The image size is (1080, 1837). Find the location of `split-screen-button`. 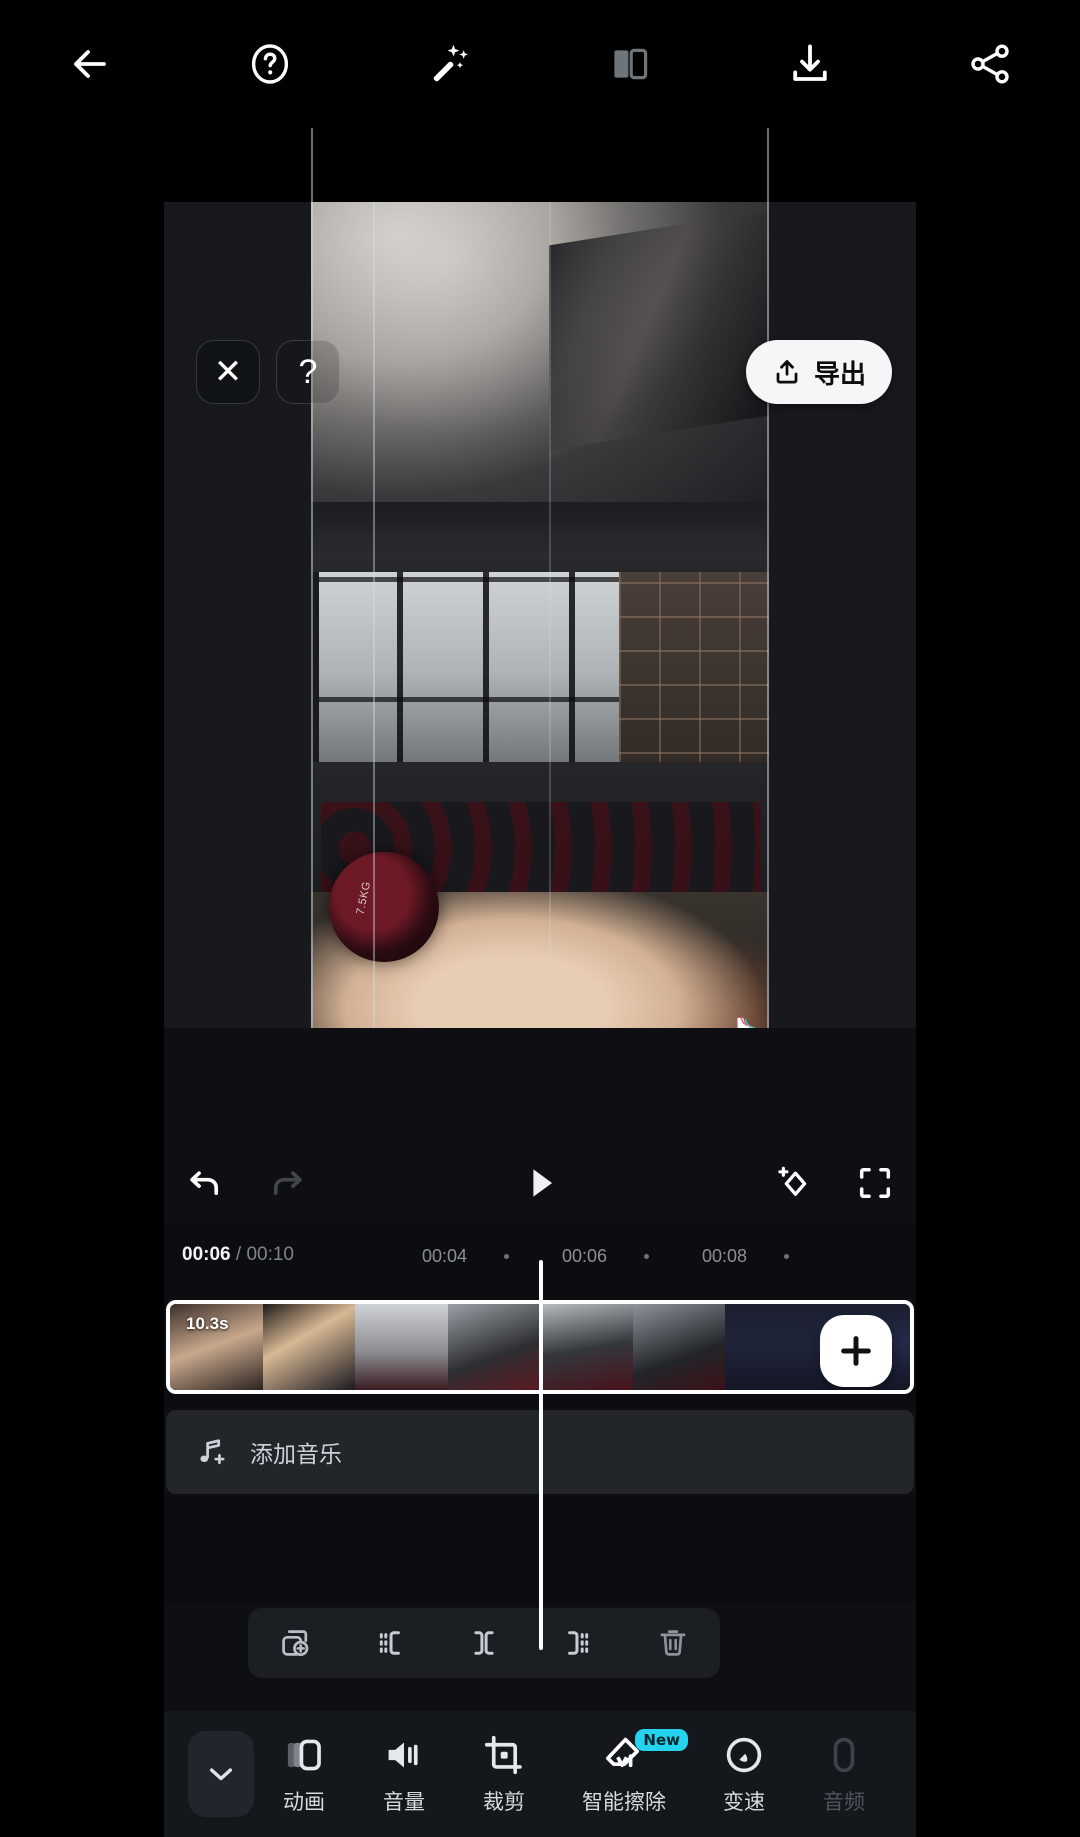

split-screen-button is located at coordinates (630, 64).